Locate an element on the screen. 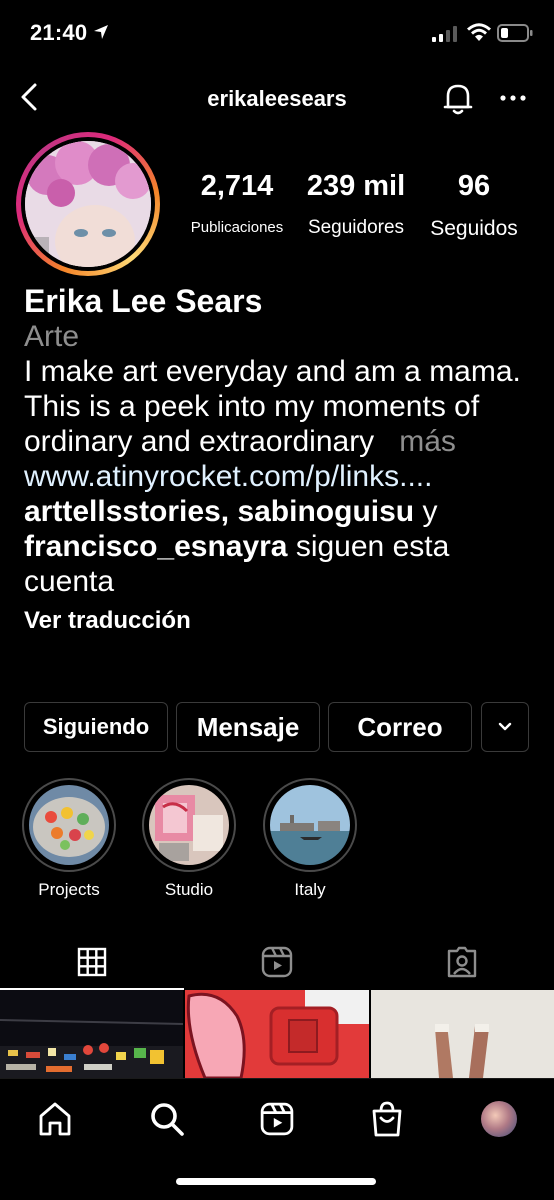  followers-count: 239 mil is located at coordinates (356, 186).